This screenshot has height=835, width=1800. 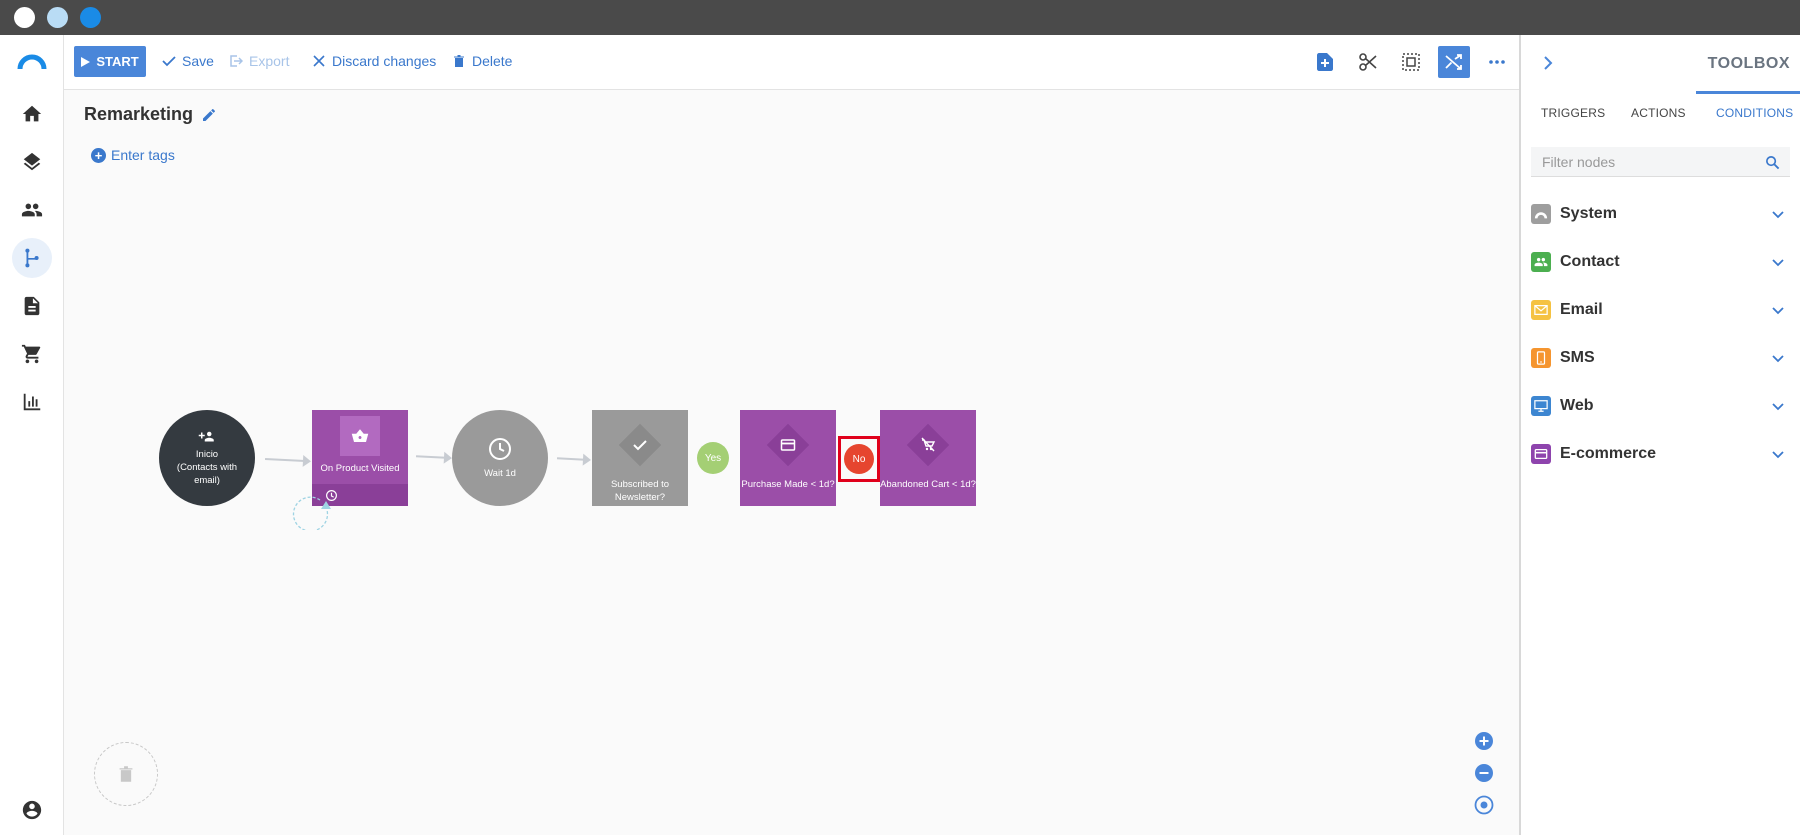 What do you see at coordinates (360, 468) in the screenshot?
I see `product-visited-label: On Product Visited` at bounding box center [360, 468].